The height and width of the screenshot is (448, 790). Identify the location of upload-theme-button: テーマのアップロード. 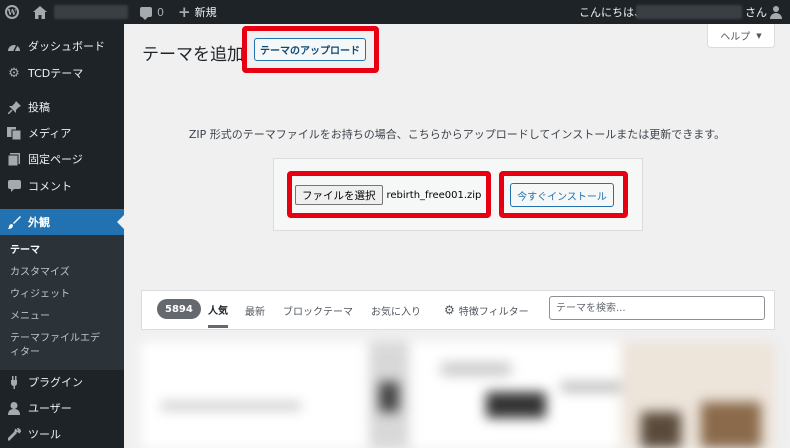
(310, 49).